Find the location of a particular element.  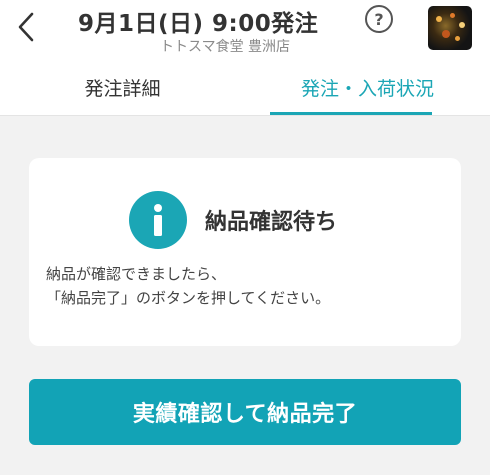

status-message-line-2: 「納品完了」のボタンを押してください。 is located at coordinates (188, 298).